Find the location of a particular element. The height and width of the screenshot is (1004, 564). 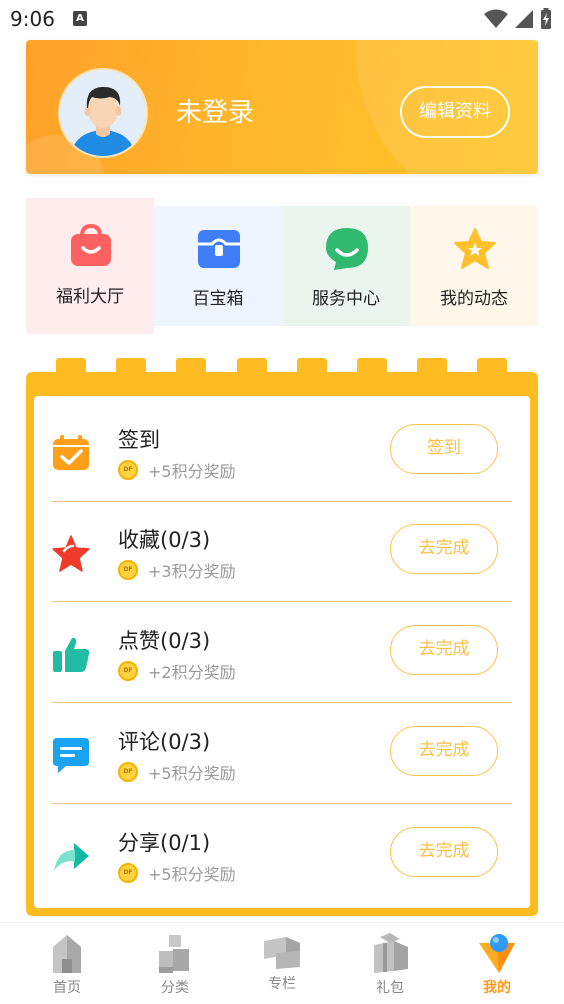

quick-tiles: 福利大厅 百宝箱 服务中心 我的动态 is located at coordinates (282, 266).